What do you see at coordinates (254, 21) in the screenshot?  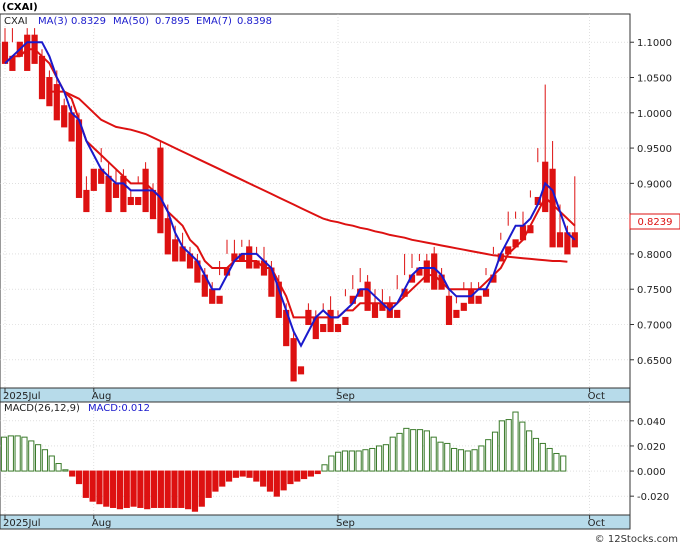 I see `legend-ema7-value: 0.8398` at bounding box center [254, 21].